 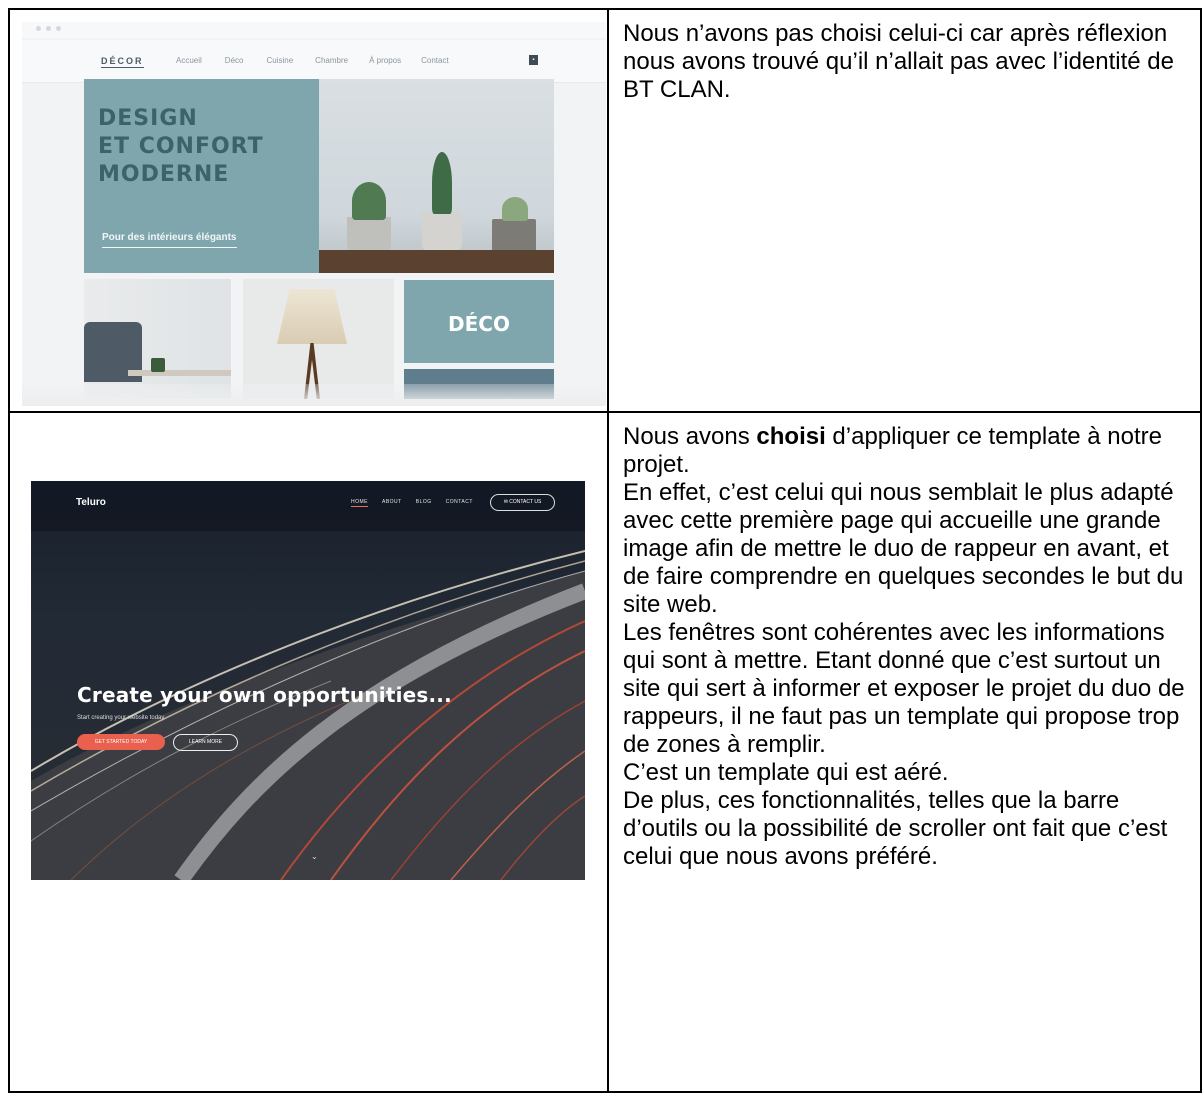 What do you see at coordinates (205, 742) in the screenshot?
I see `learn-more-button: LEARN MORE` at bounding box center [205, 742].